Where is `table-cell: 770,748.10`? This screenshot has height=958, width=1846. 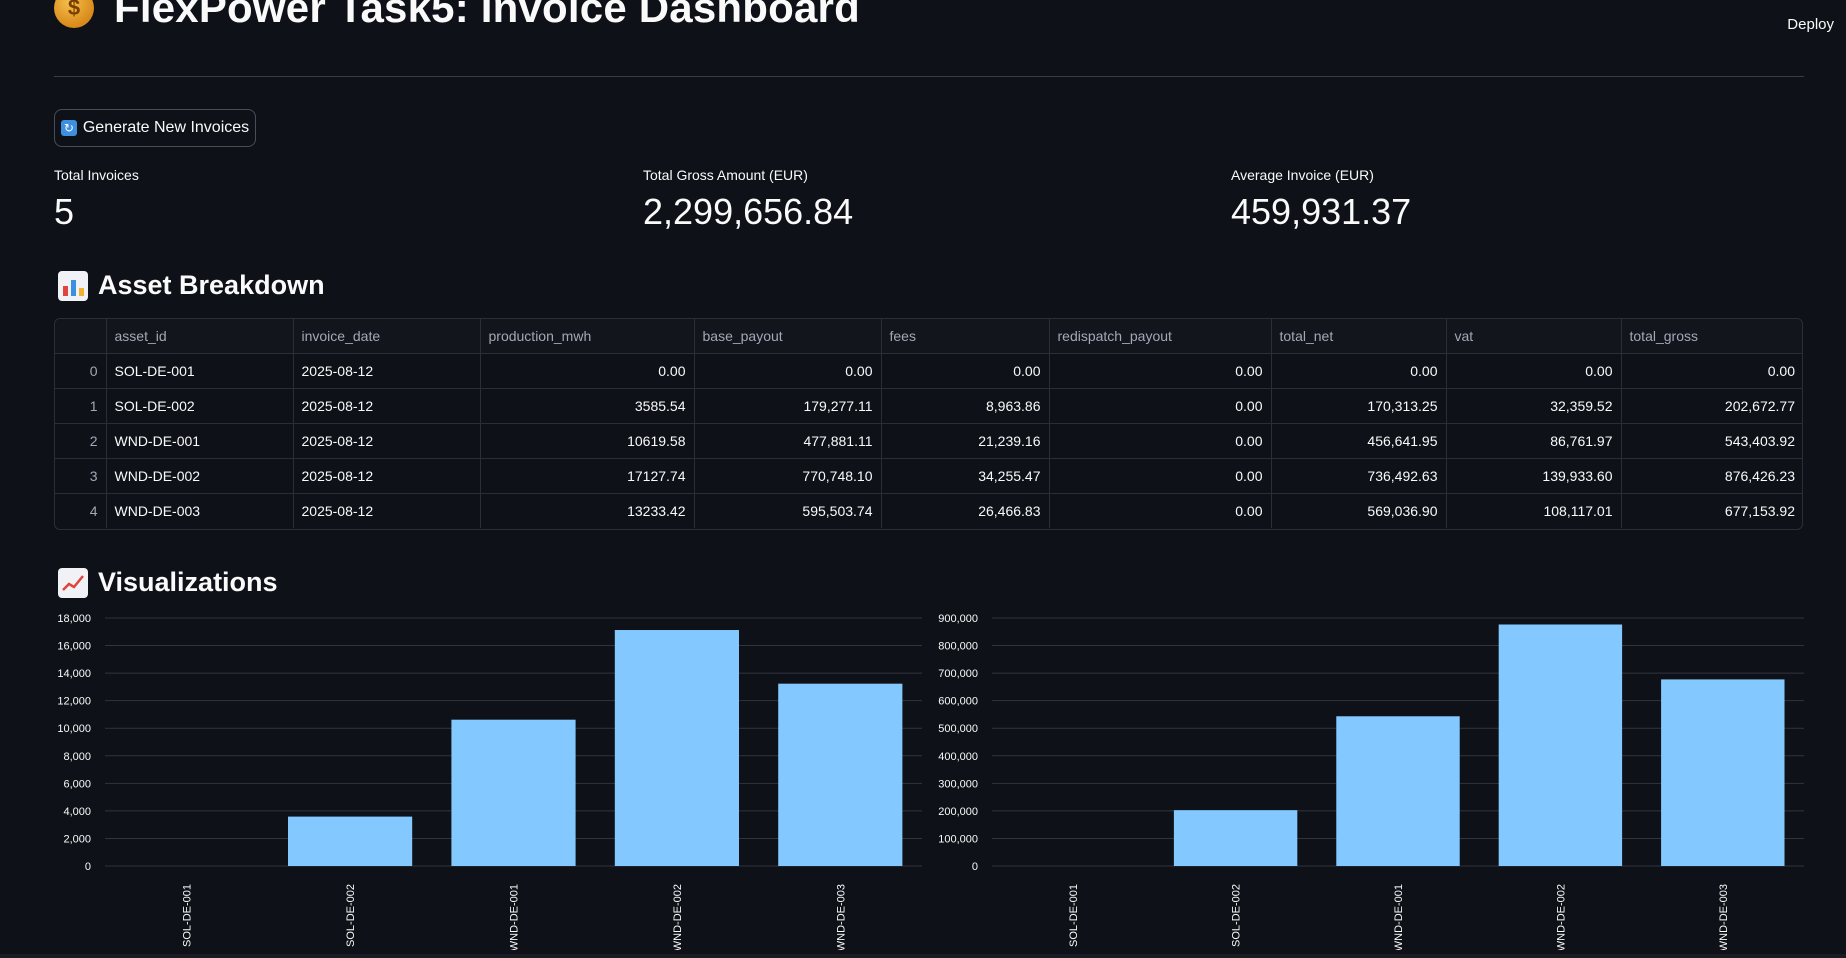
table-cell: 770,748.10 is located at coordinates (788, 476).